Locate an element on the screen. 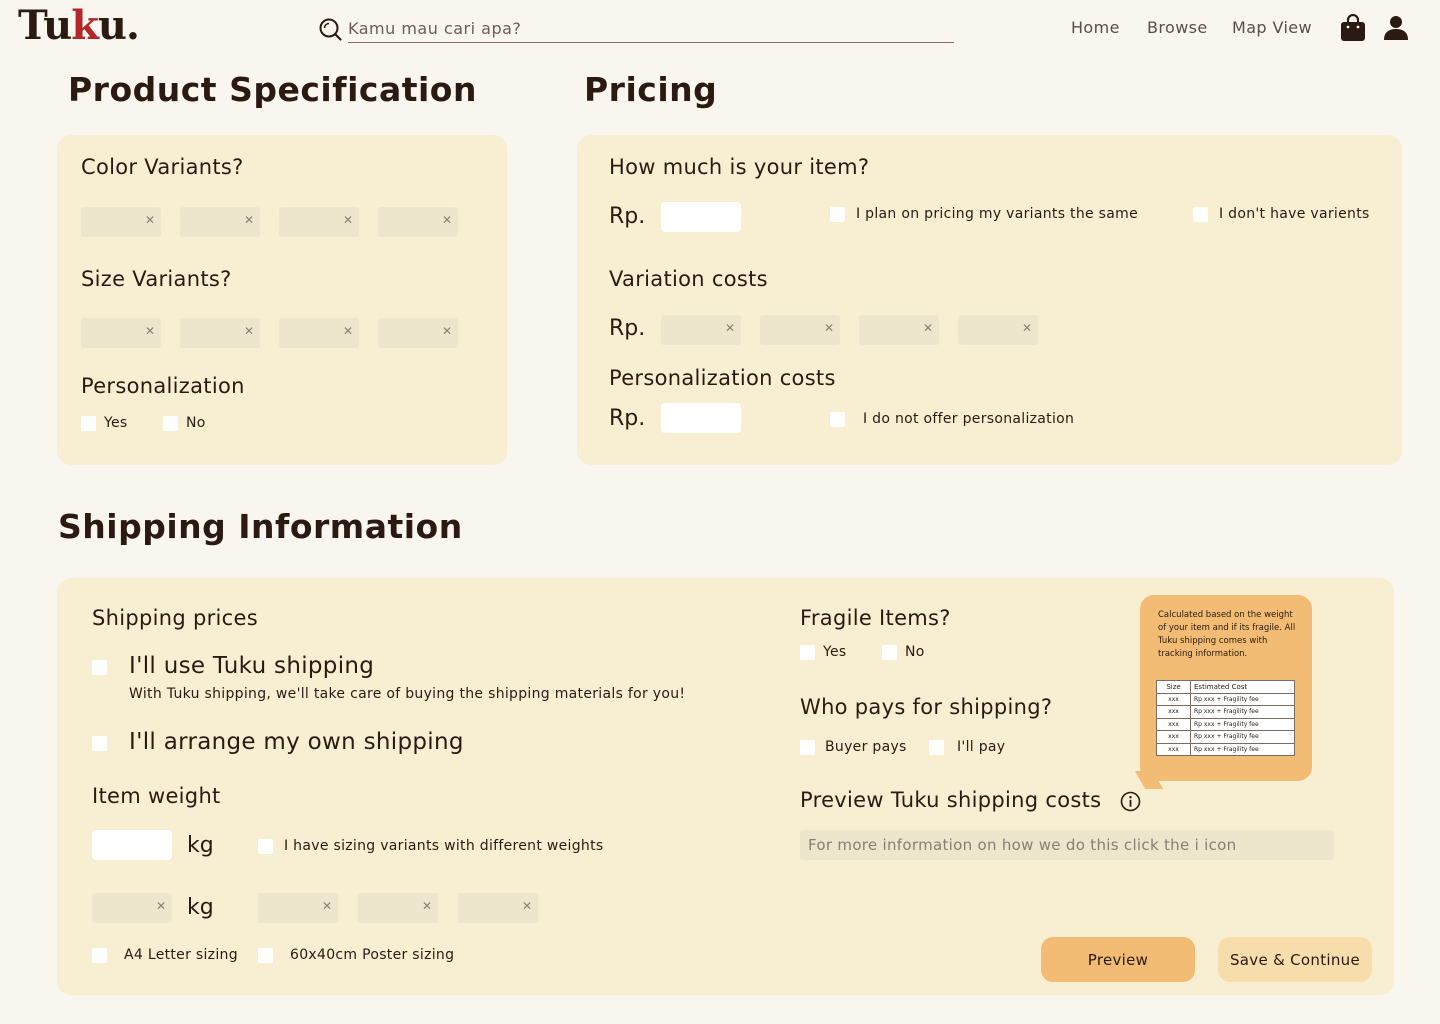  price-input is located at coordinates (701, 217).